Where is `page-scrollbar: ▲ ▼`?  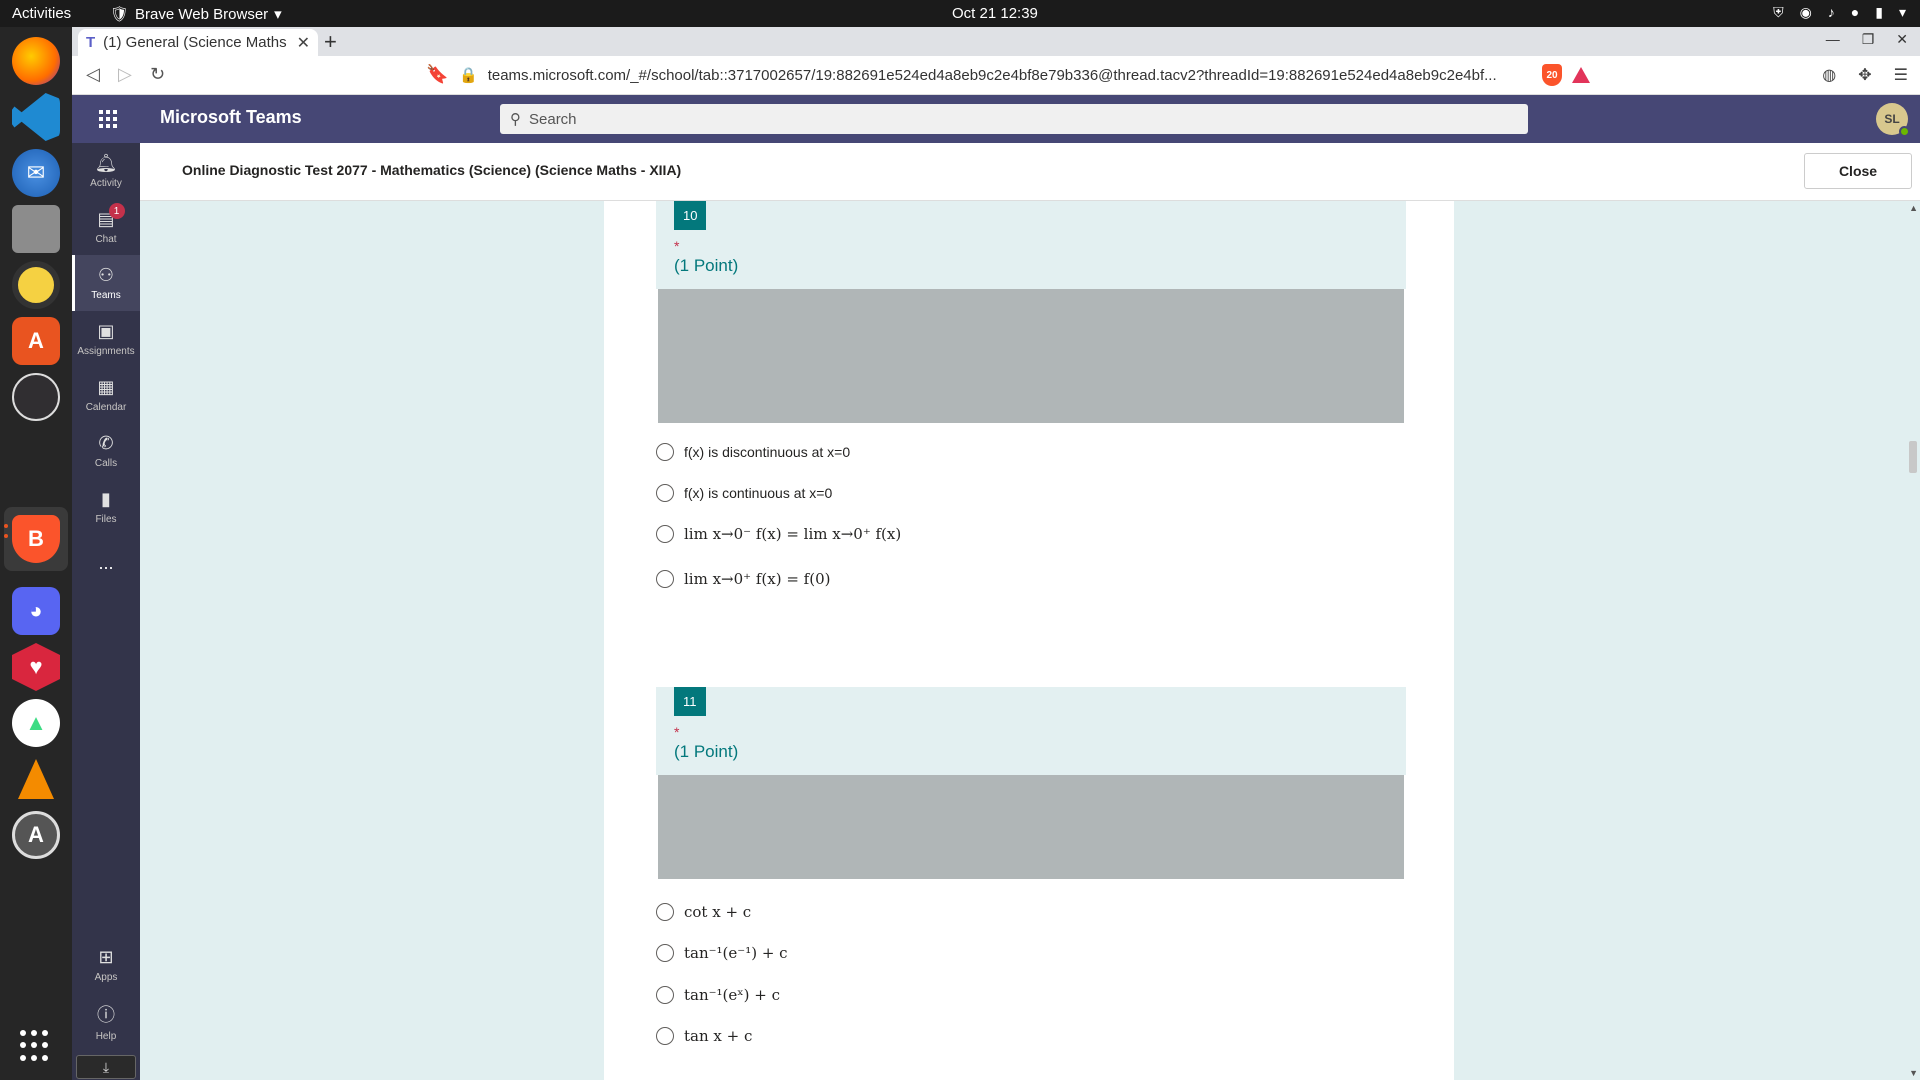
page-scrollbar: ▲ ▼ is located at coordinates (1913, 640).